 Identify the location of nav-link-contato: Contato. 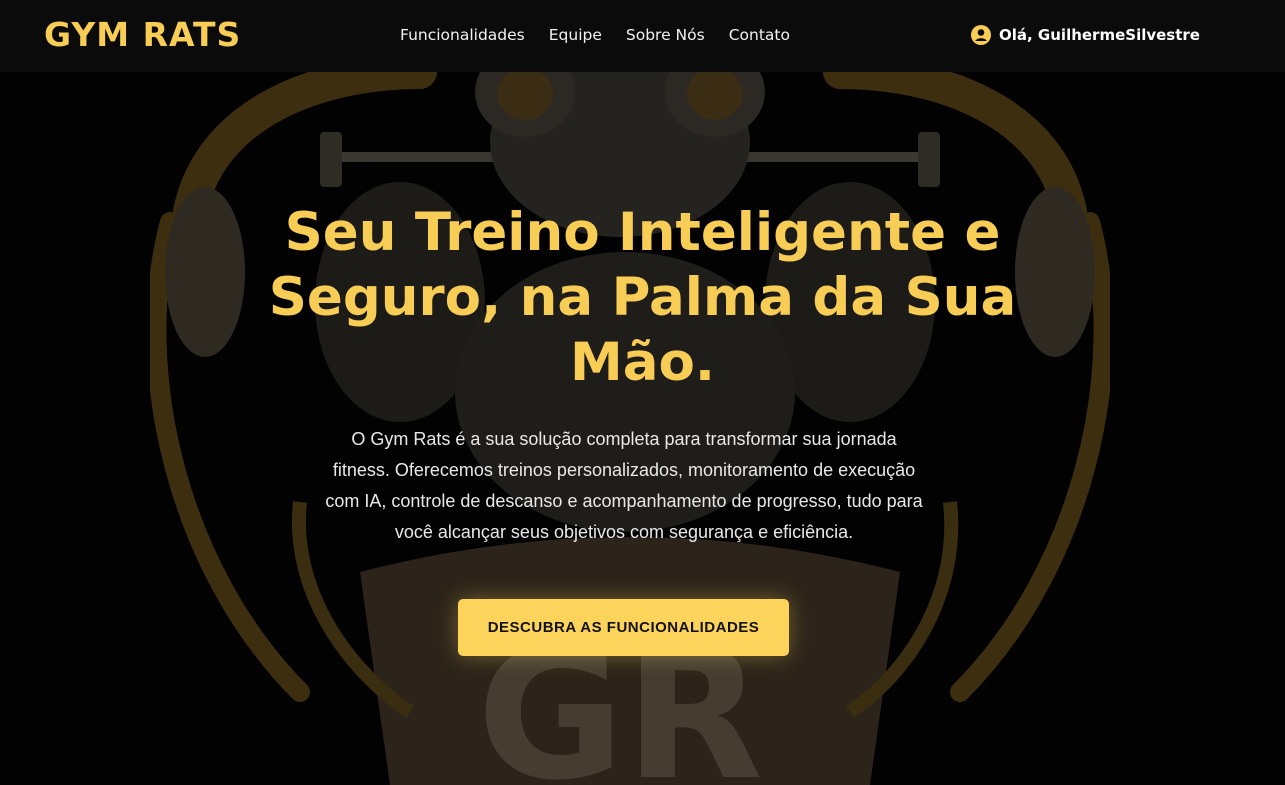
(759, 35).